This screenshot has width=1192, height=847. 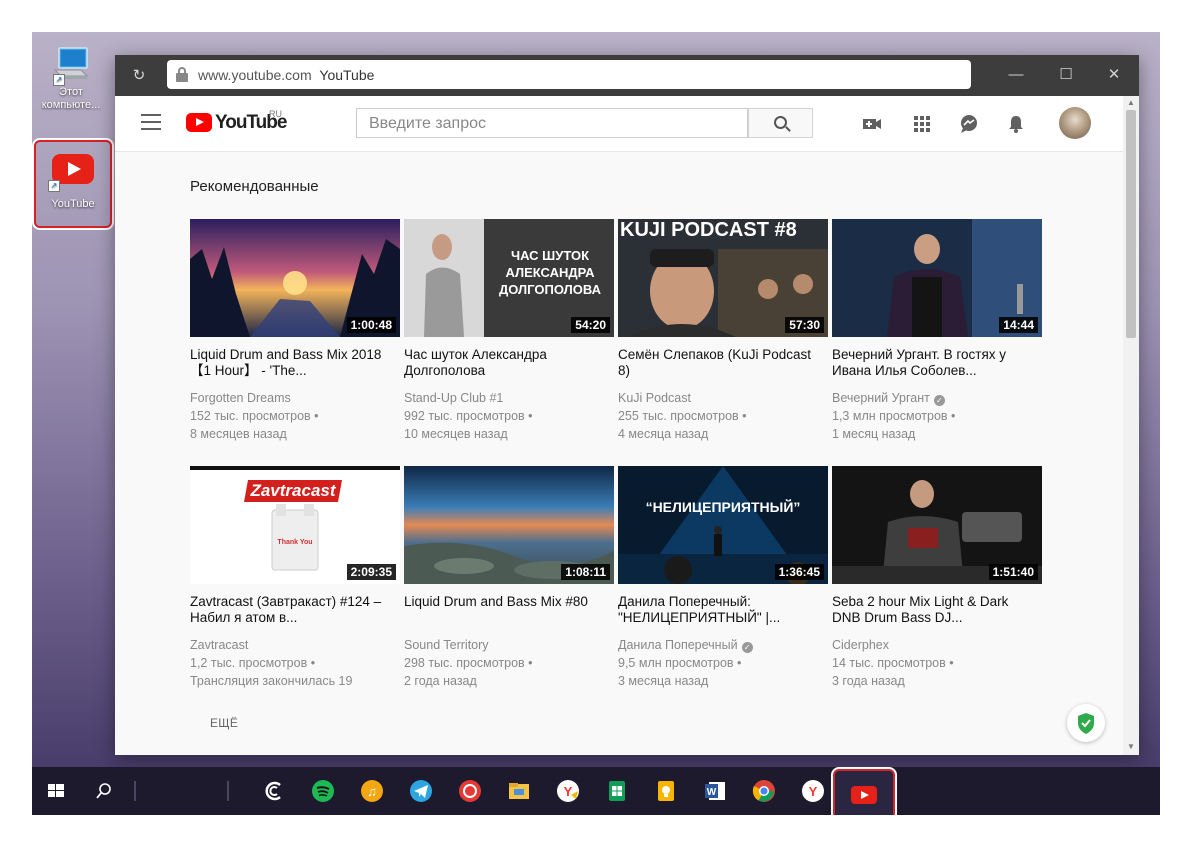 I want to click on url-title: YouTube, so click(x=347, y=75).